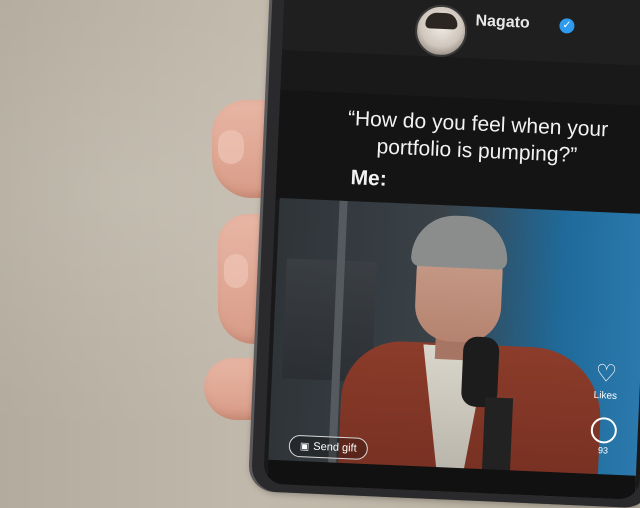 Image resolution: width=640 pixels, height=508 pixels. What do you see at coordinates (460, 241) in the screenshot?
I see `person-hair` at bounding box center [460, 241].